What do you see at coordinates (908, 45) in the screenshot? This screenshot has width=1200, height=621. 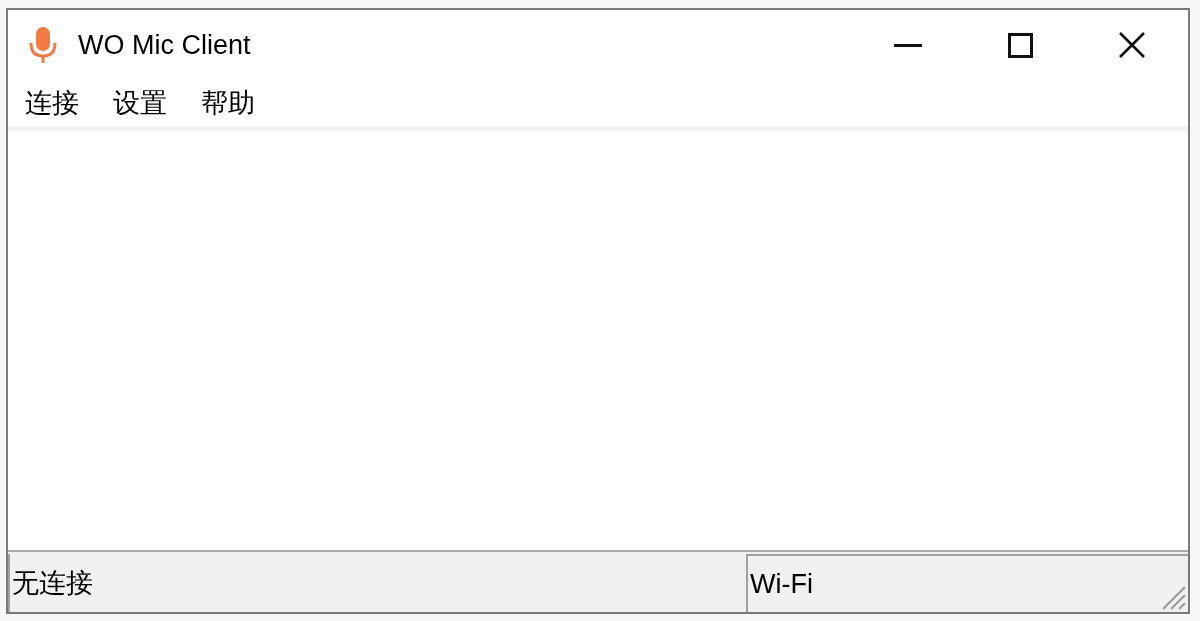 I see `minimize-icon` at bounding box center [908, 45].